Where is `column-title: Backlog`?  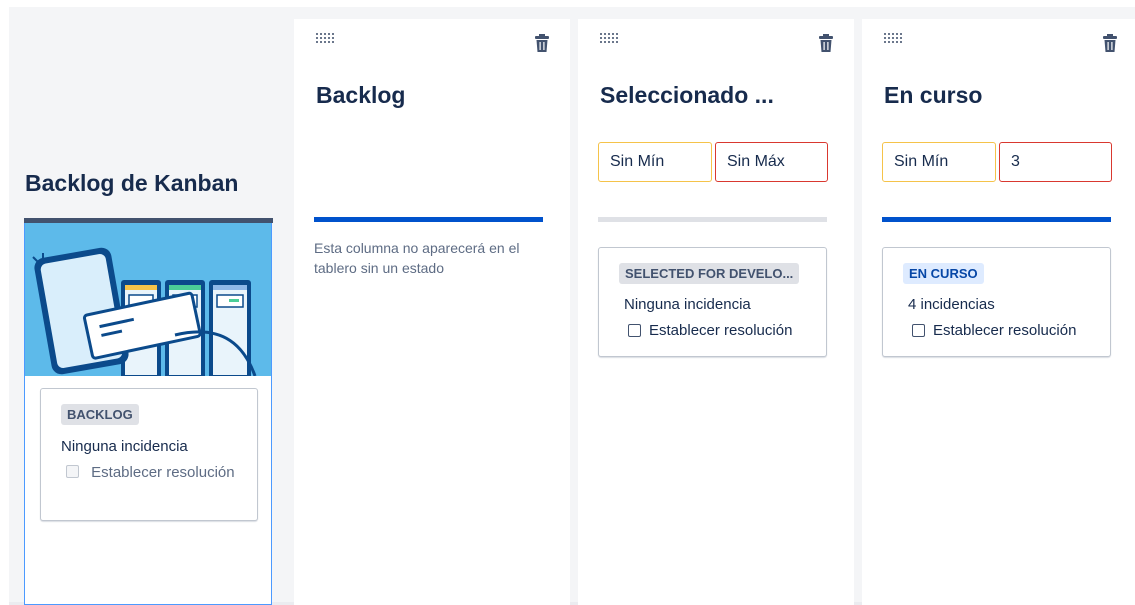
column-title: Backlog is located at coordinates (360, 95).